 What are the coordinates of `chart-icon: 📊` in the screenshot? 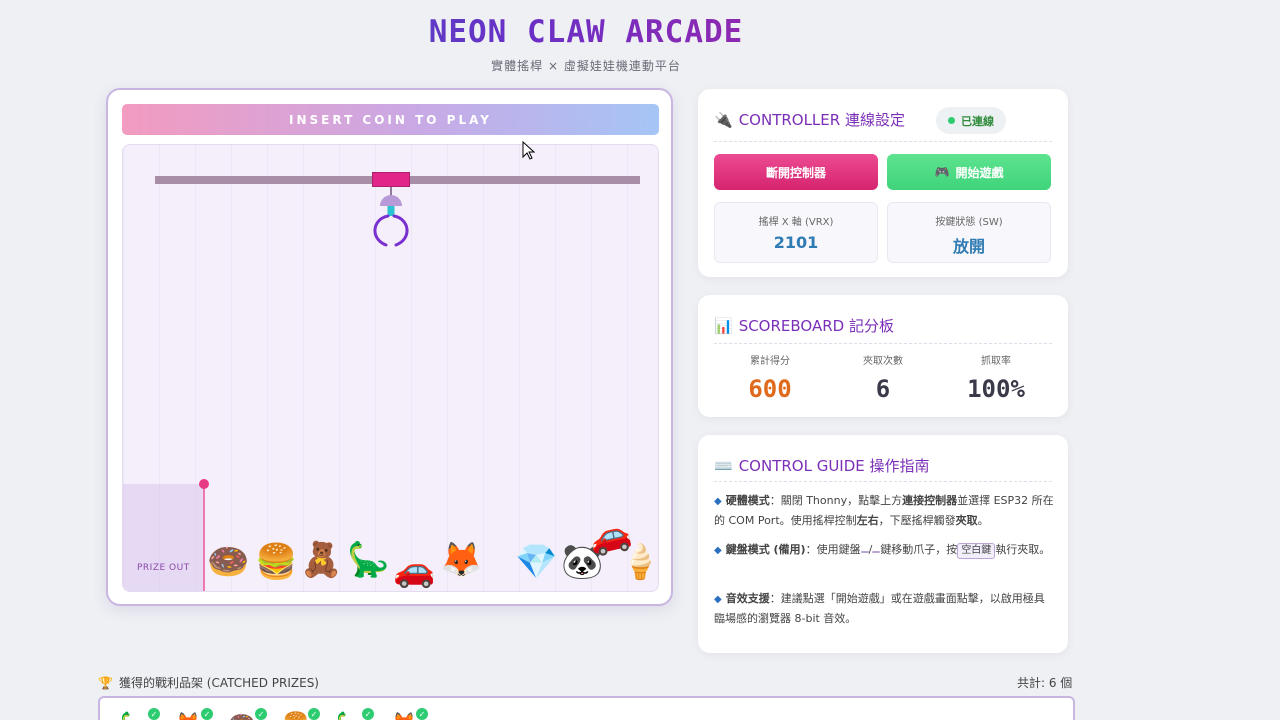 It's located at (723, 325).